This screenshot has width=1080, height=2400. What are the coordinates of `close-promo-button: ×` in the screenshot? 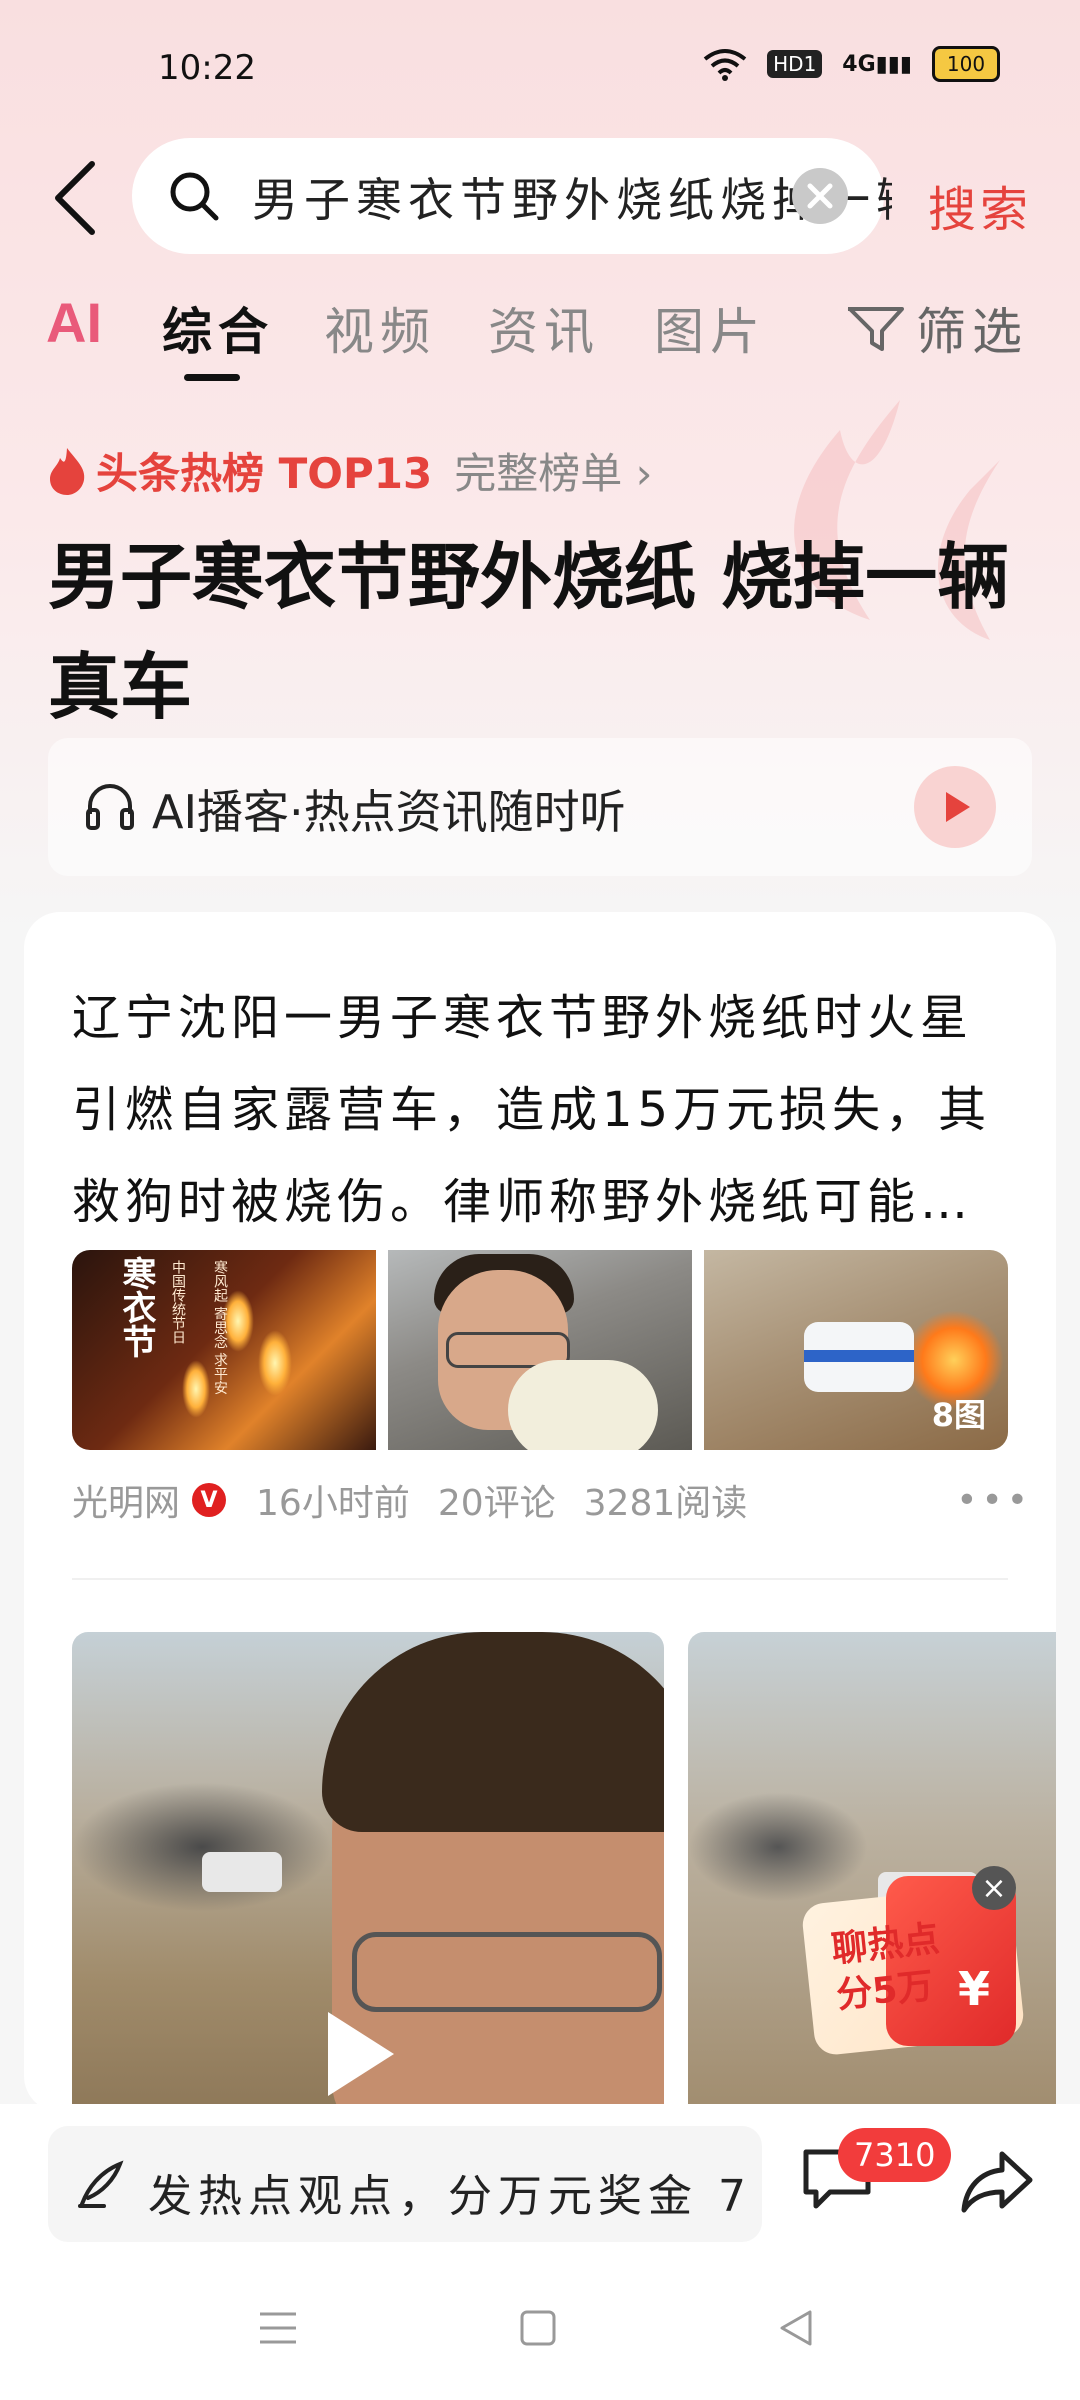 It's located at (994, 1888).